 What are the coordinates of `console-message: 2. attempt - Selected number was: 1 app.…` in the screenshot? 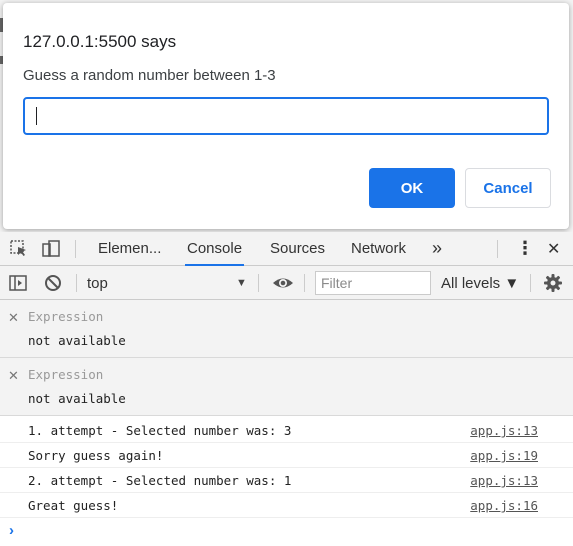 It's located at (286, 480).